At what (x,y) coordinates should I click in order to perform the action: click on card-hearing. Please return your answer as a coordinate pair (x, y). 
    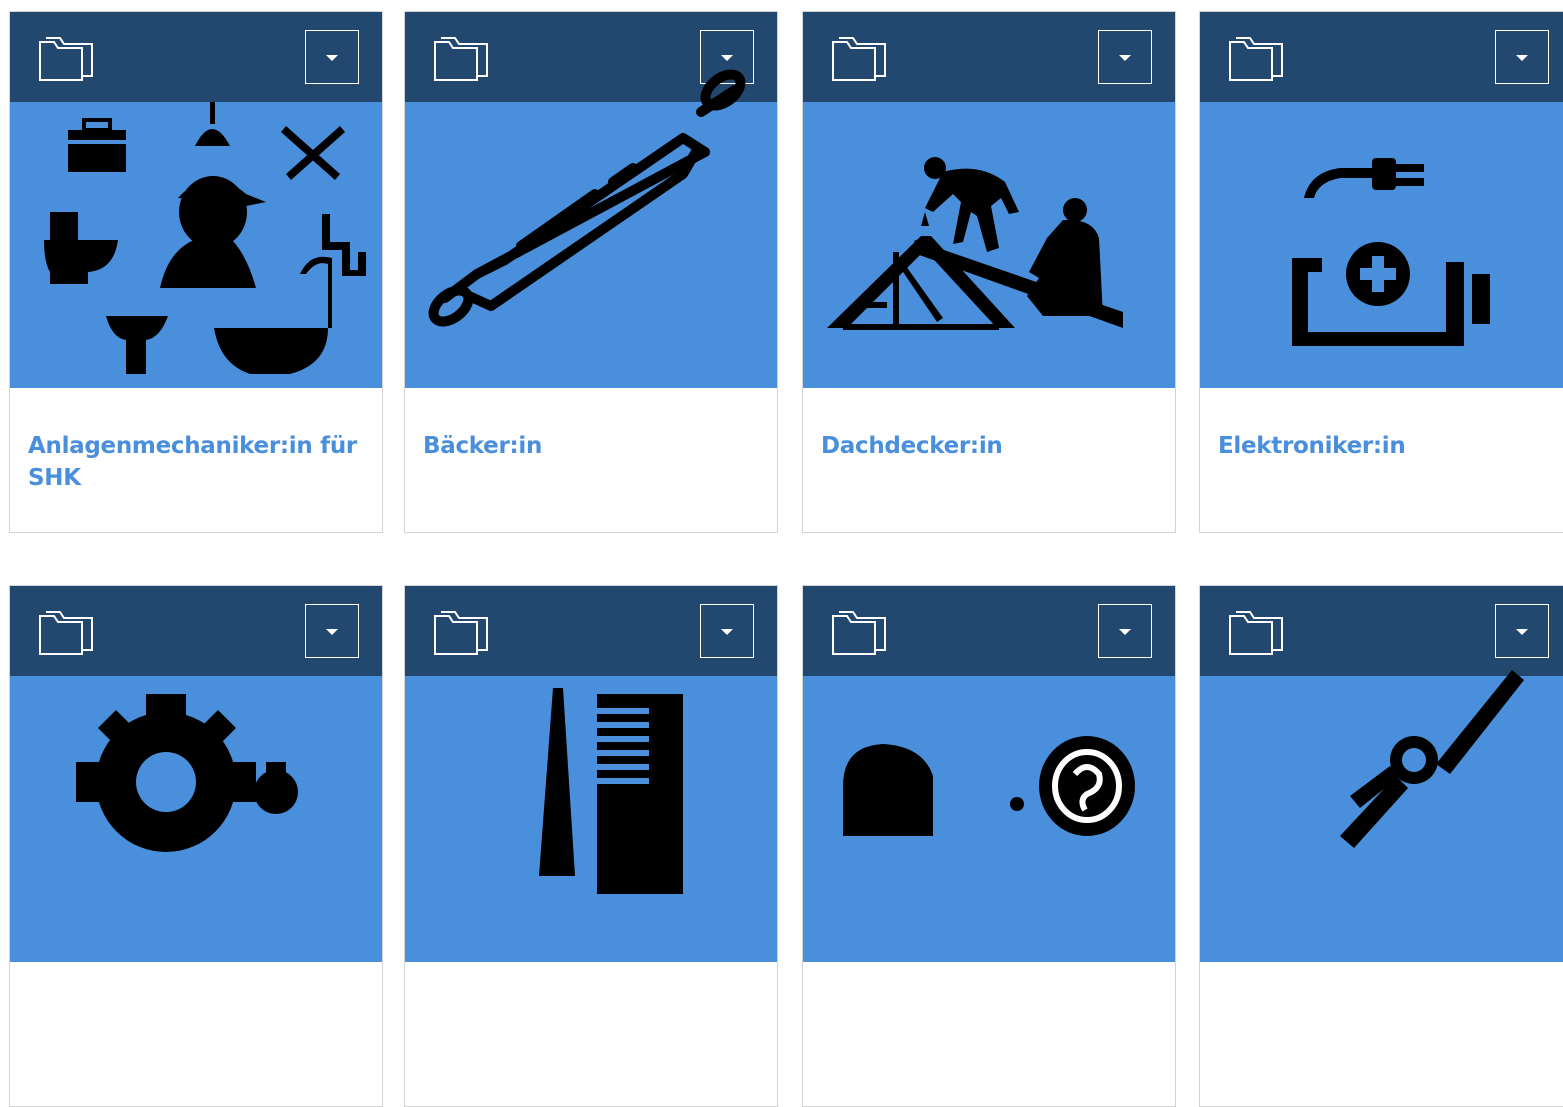
    Looking at the image, I should click on (989, 846).